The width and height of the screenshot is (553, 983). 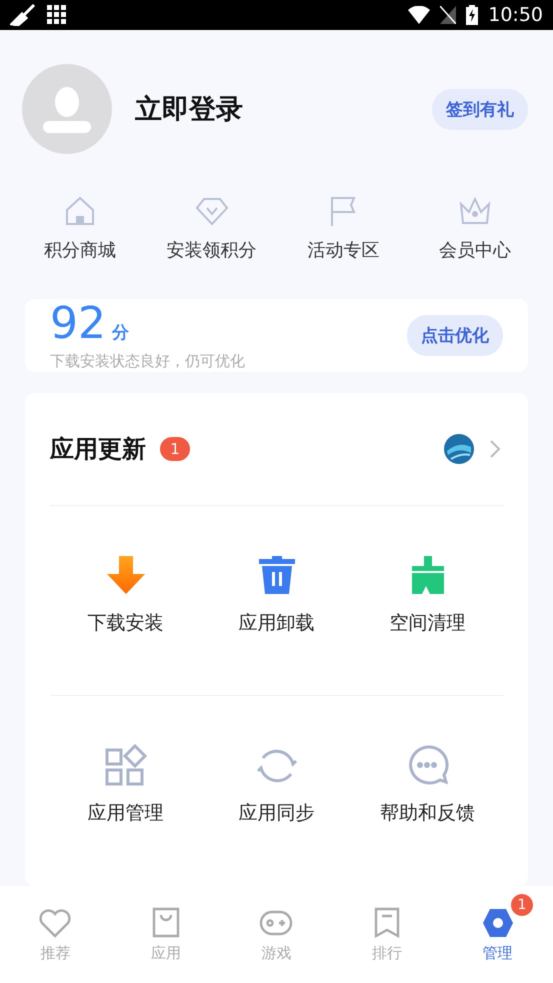 What do you see at coordinates (427, 595) in the screenshot?
I see `tool-item: 空间清理` at bounding box center [427, 595].